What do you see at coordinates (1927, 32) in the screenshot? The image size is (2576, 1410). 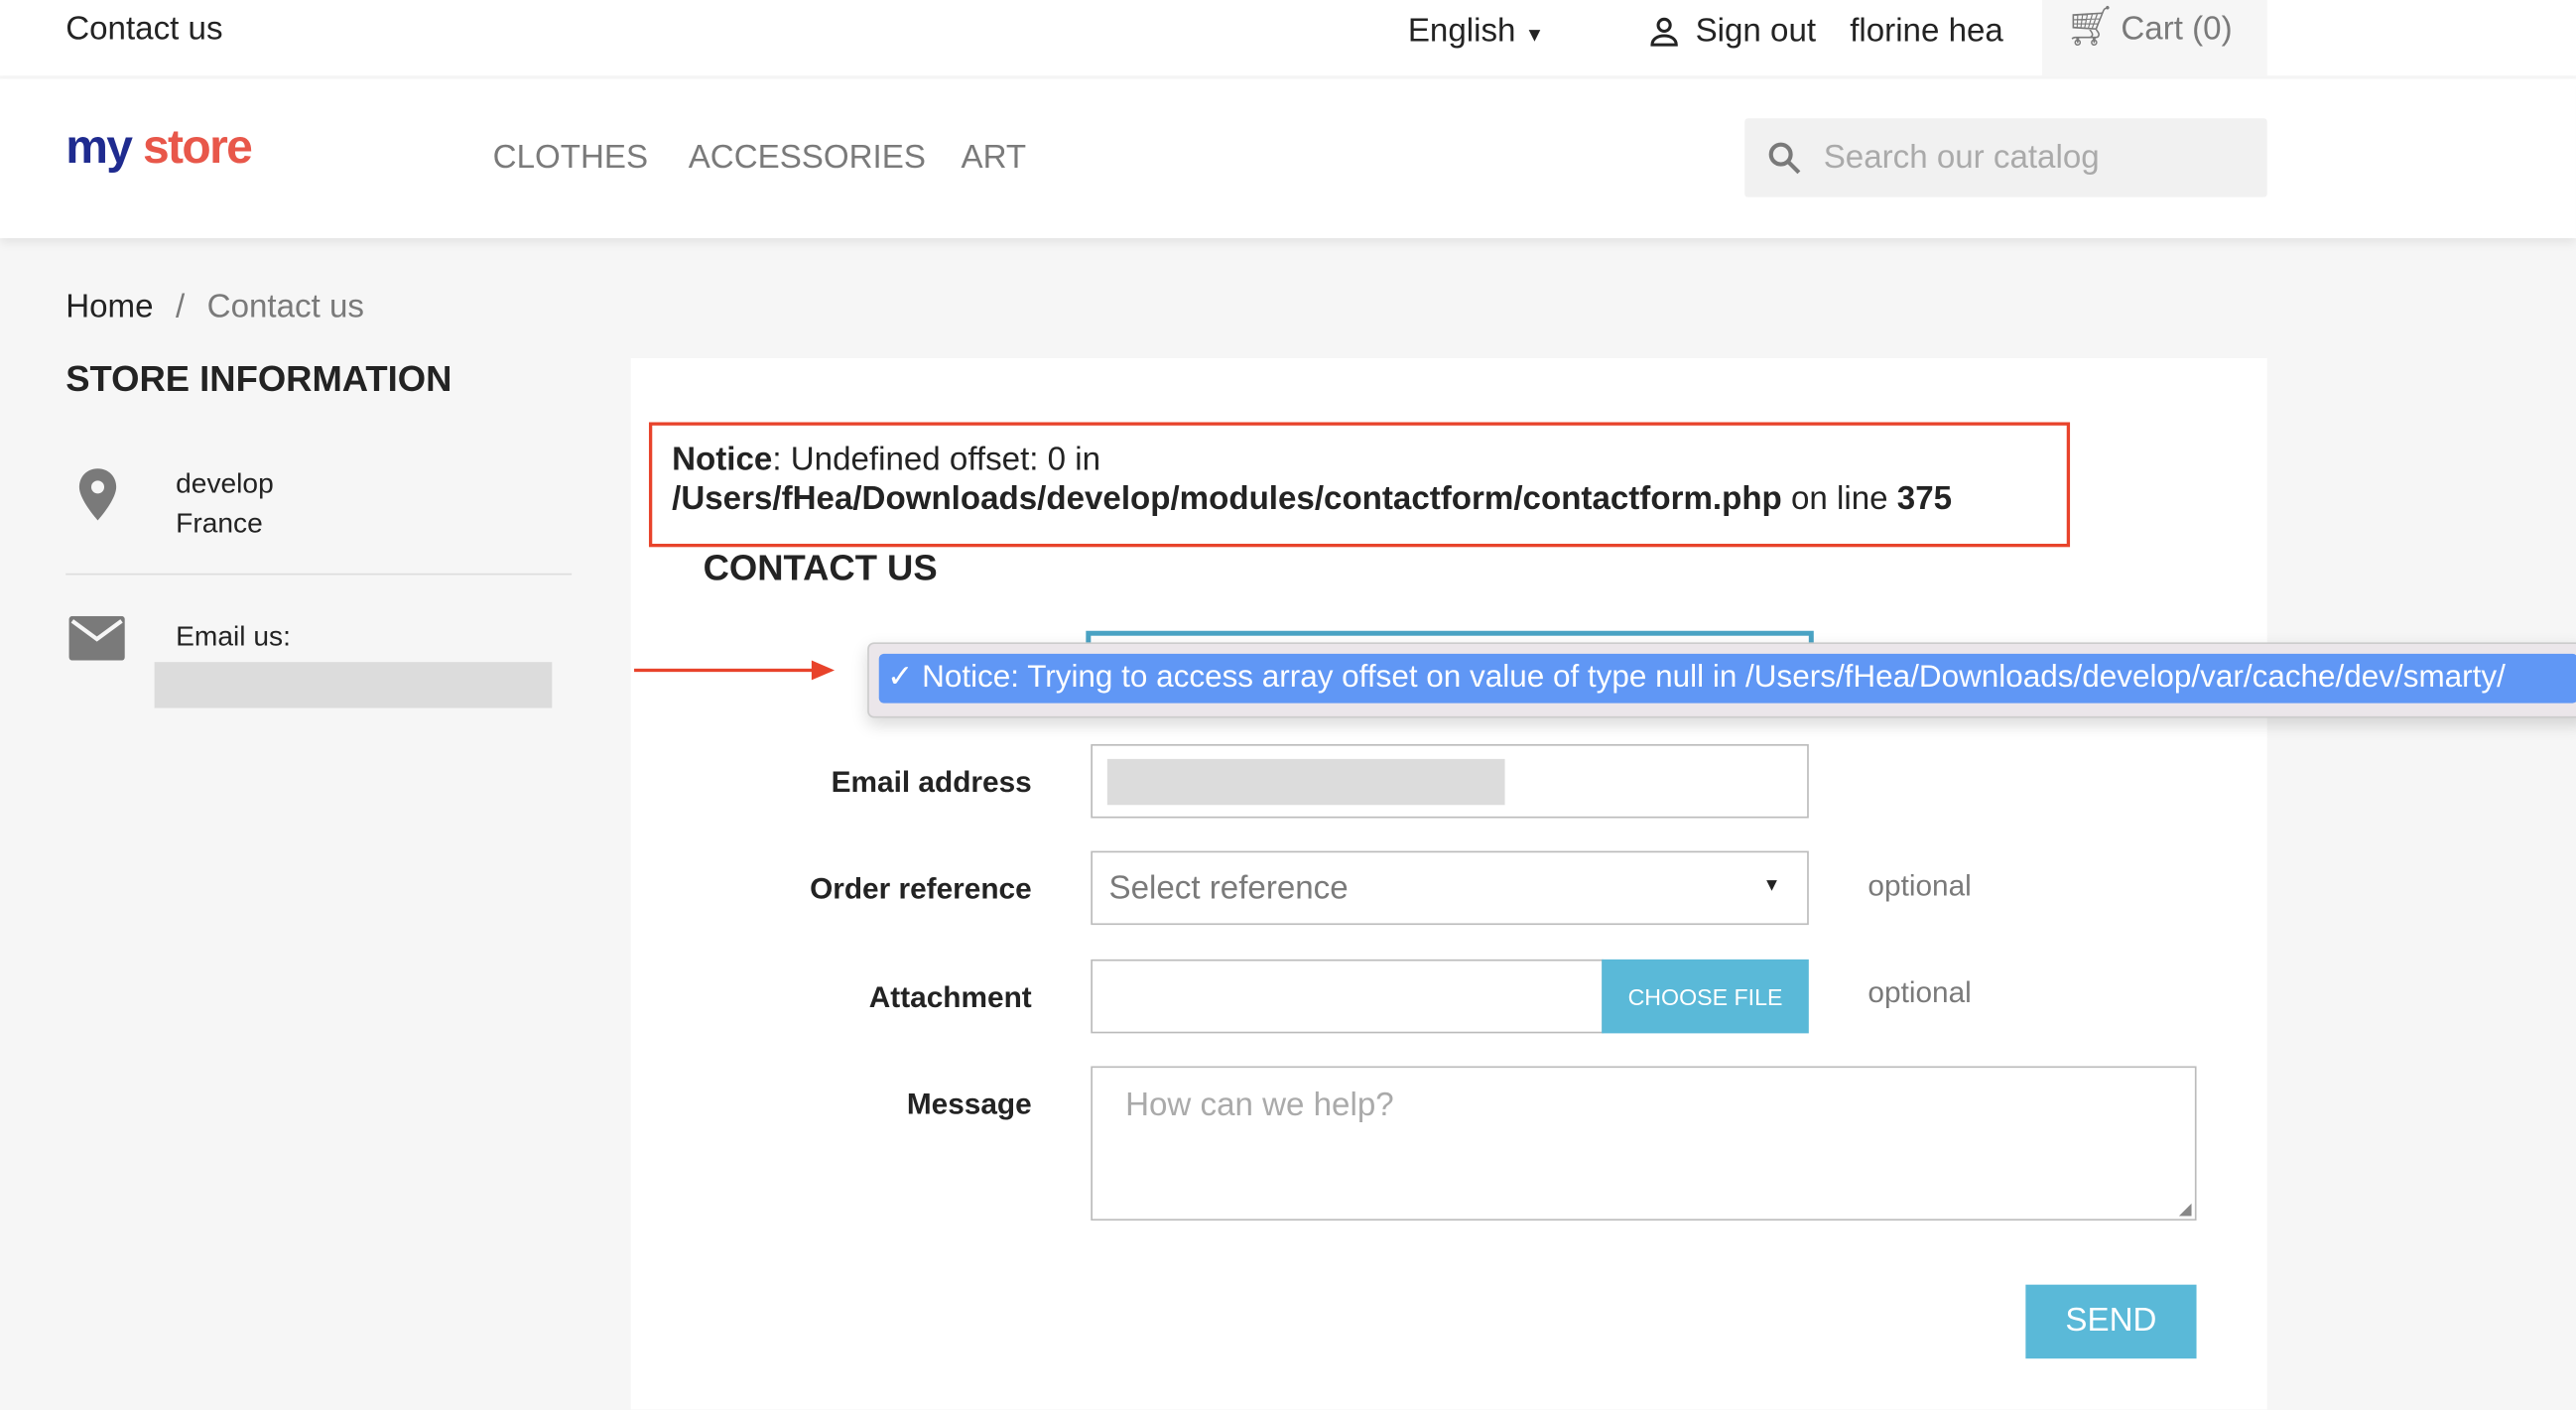 I see `account-link: florine hea` at bounding box center [1927, 32].